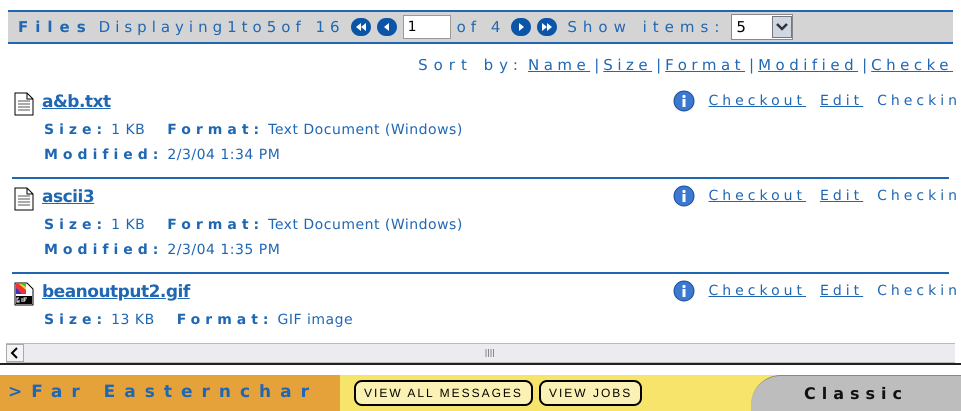  I want to click on file-name-link: a&b.txt, so click(252, 103).